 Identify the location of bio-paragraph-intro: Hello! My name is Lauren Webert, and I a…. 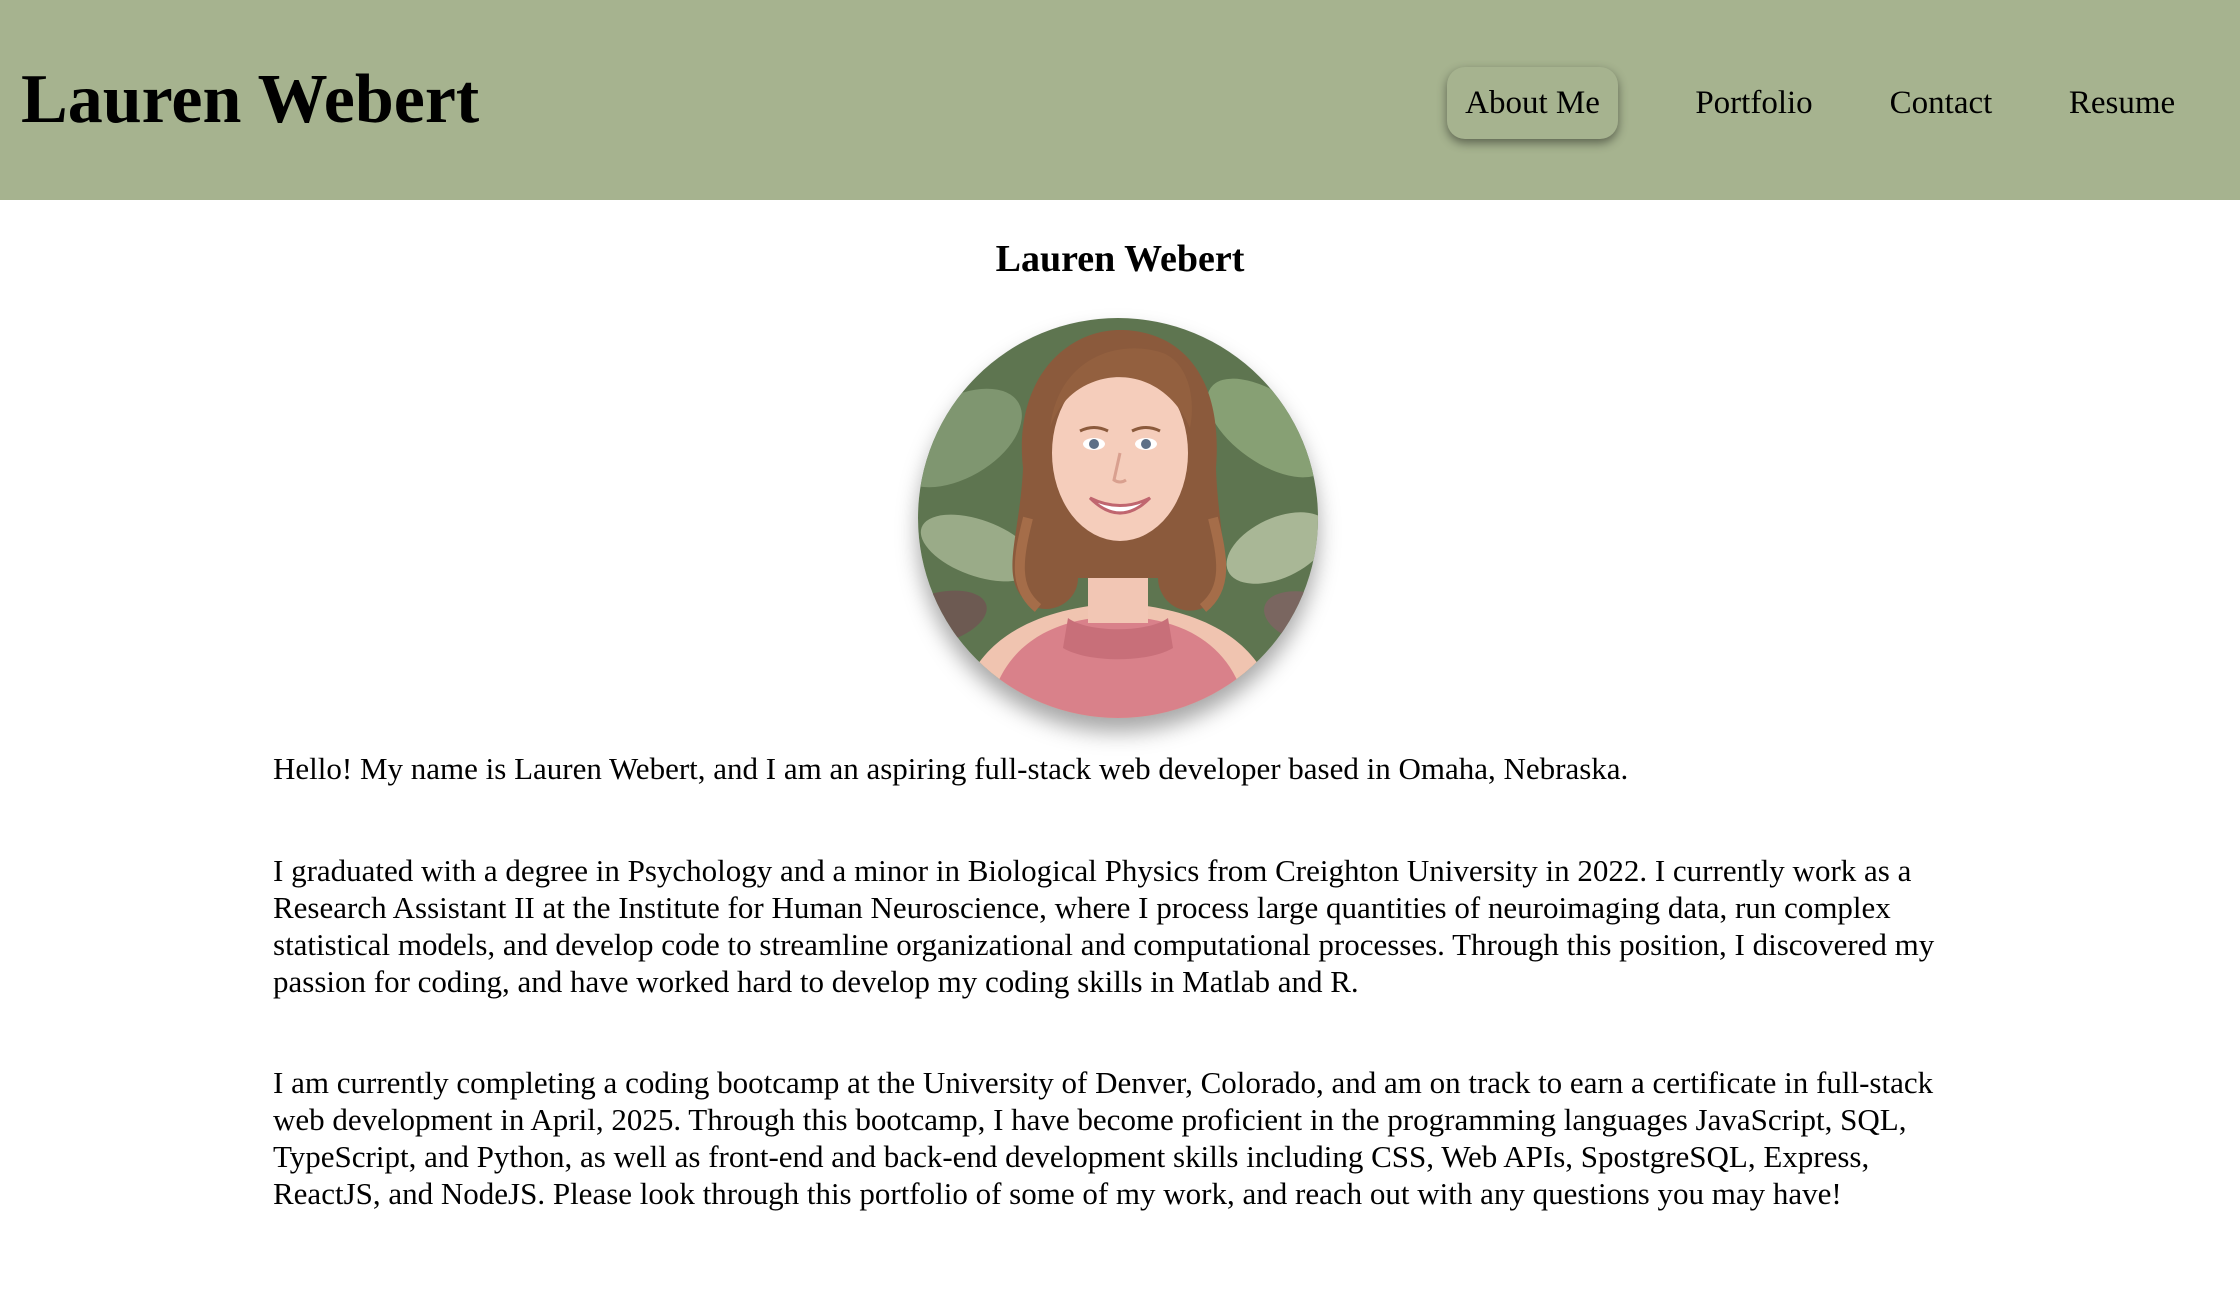
(951, 768).